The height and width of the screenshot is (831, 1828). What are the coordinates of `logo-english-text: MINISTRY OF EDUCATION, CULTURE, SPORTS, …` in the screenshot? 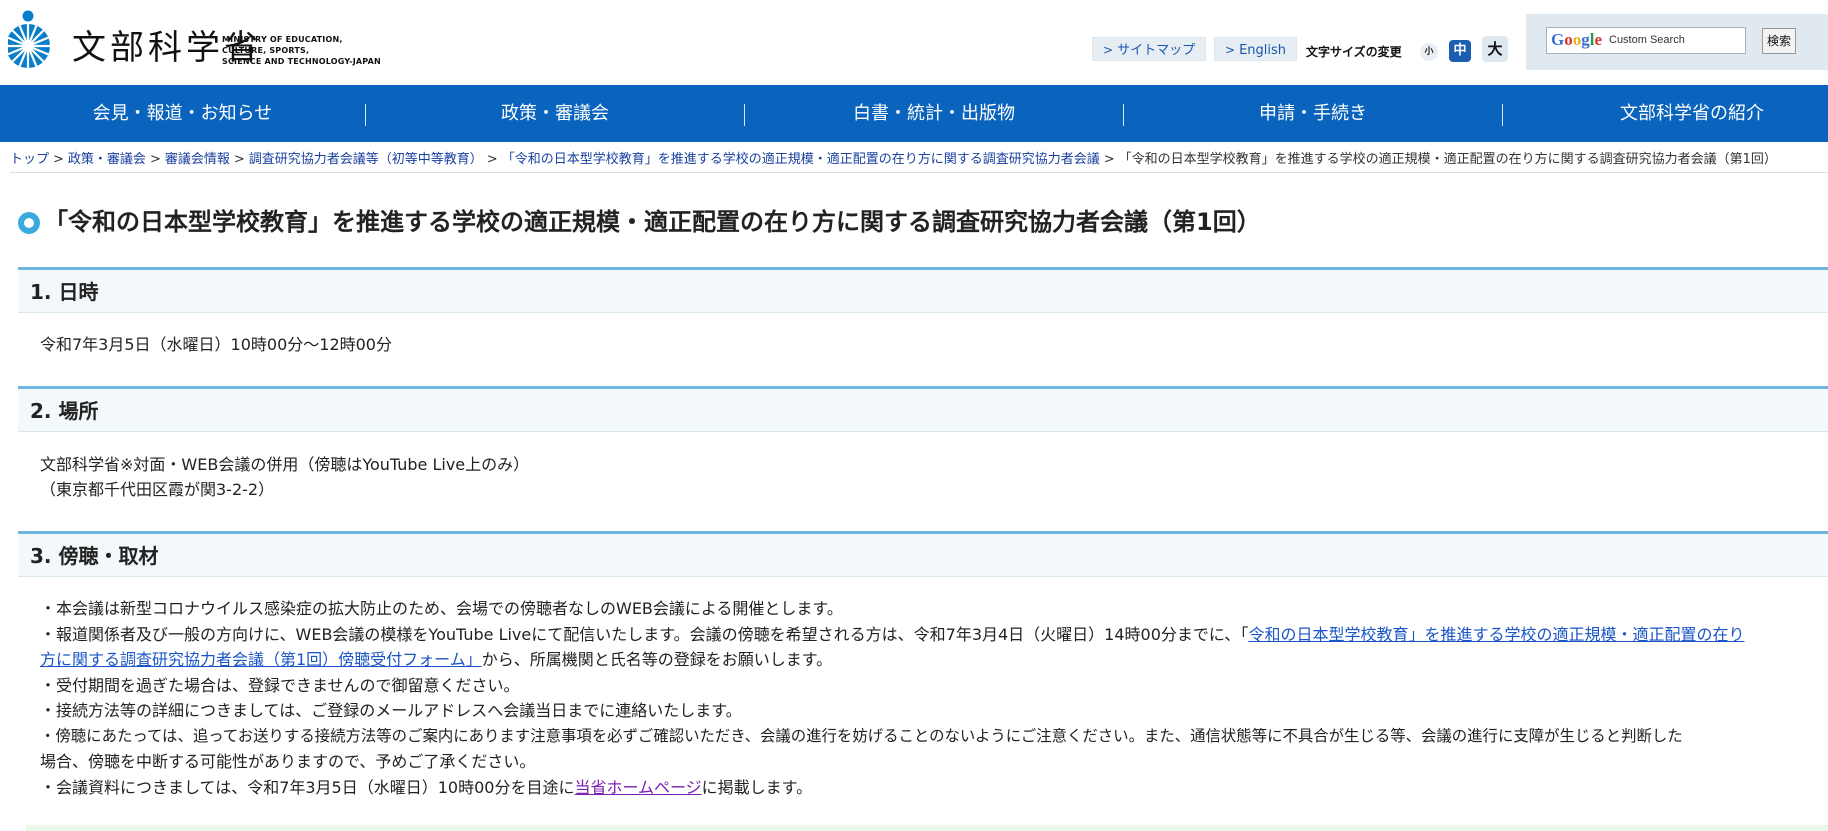 It's located at (301, 50).